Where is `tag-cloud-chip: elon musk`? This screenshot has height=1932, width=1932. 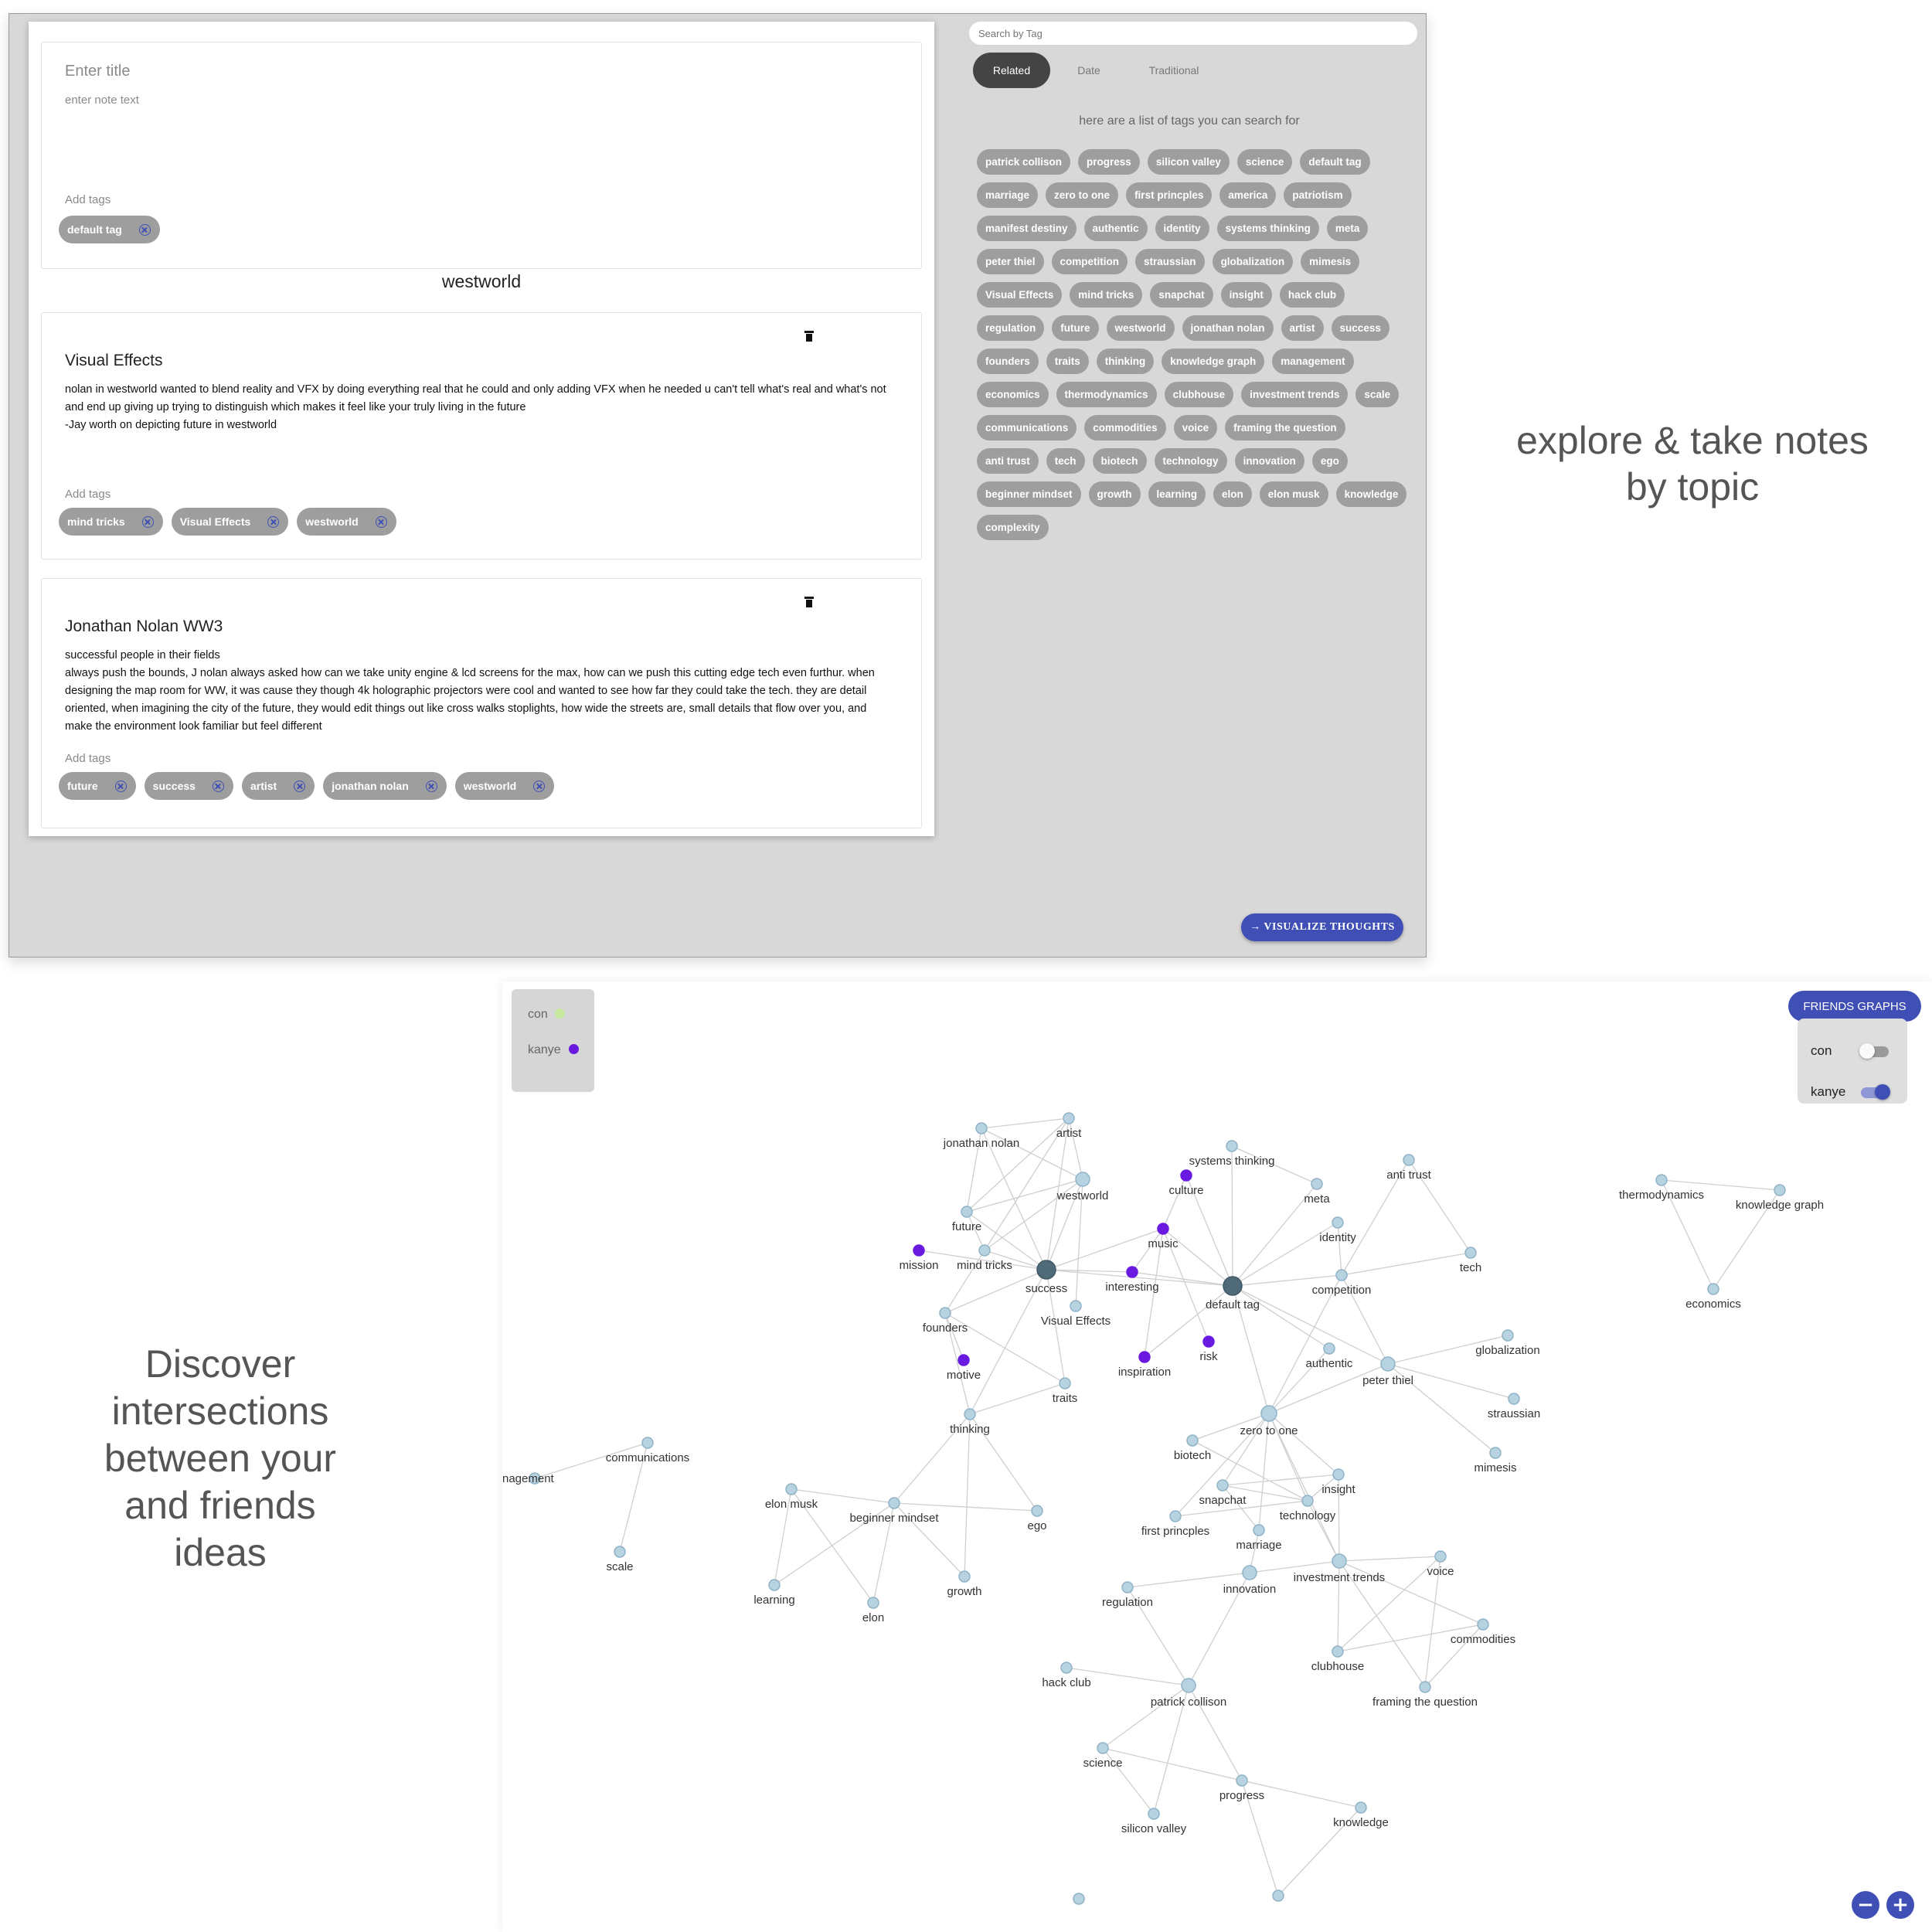 tag-cloud-chip: elon musk is located at coordinates (1293, 494).